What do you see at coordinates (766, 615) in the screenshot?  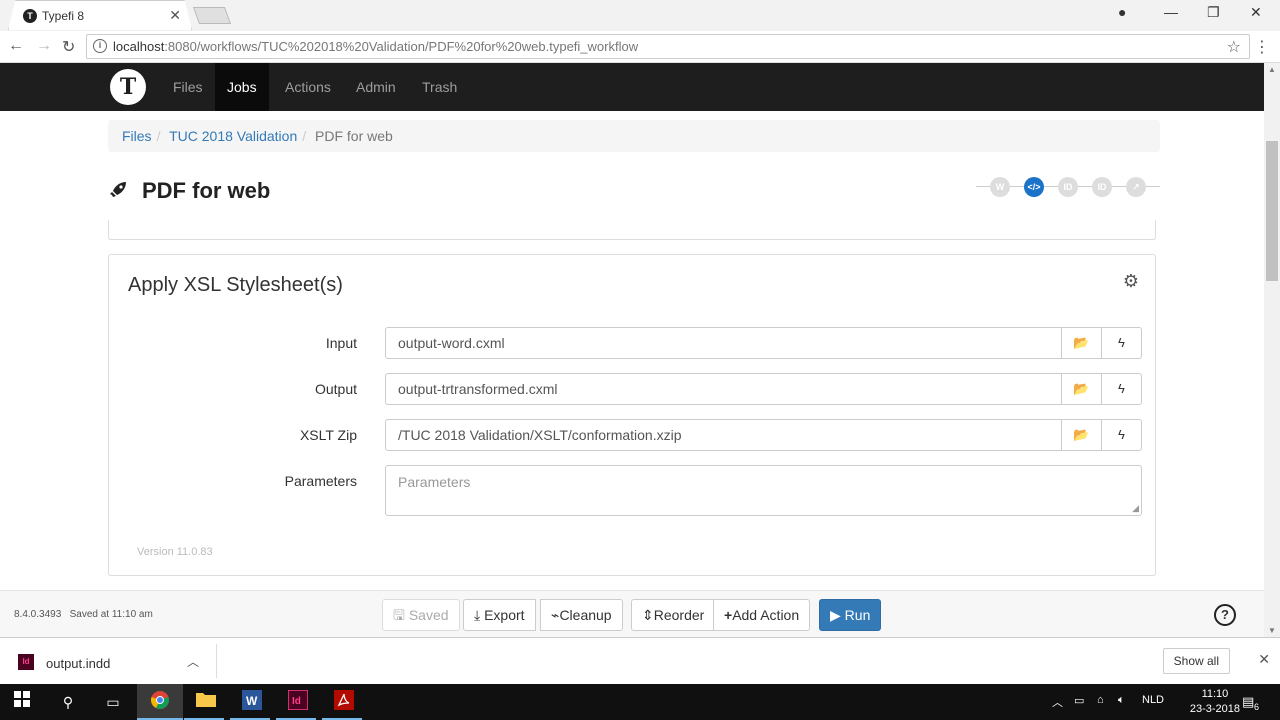 I see `add-action-label: Add Action` at bounding box center [766, 615].